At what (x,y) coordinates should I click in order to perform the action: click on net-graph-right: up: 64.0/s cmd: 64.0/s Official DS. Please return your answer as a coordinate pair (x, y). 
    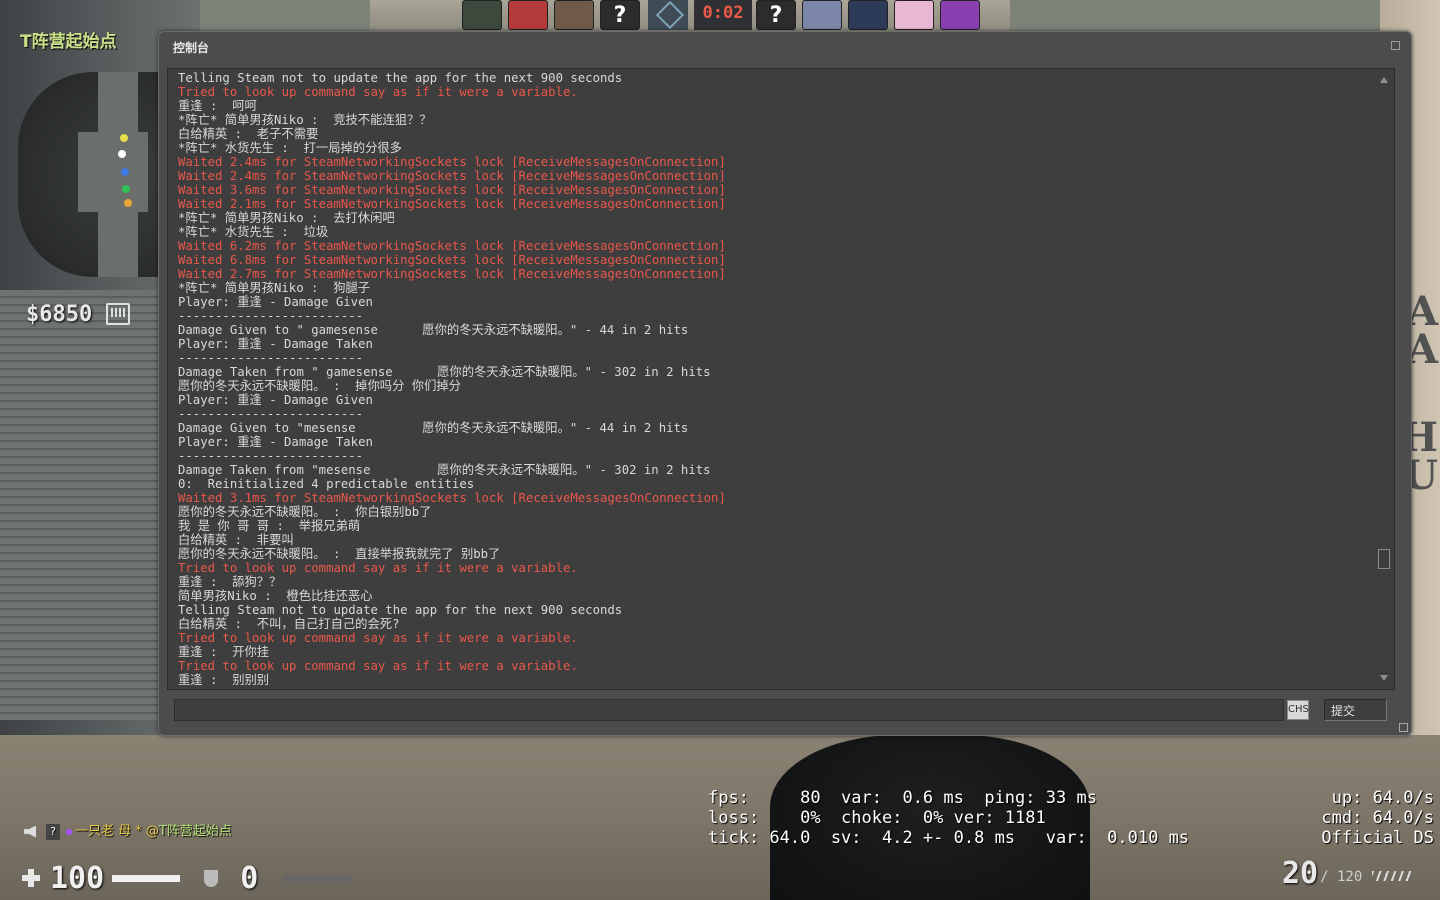
    Looking at the image, I should click on (1377, 818).